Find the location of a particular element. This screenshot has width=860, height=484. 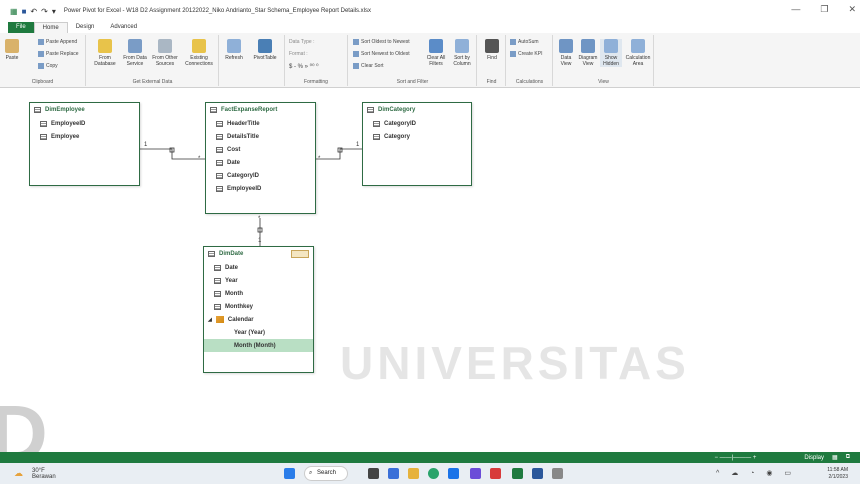

windows-start-icon is located at coordinates (289, 473).